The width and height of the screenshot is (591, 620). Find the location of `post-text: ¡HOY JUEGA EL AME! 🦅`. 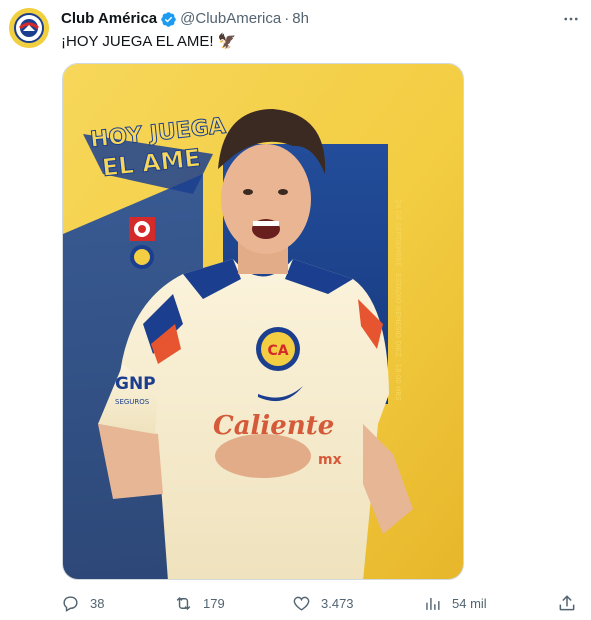

post-text: ¡HOY JUEGA EL AME! 🦅 is located at coordinates (149, 41).